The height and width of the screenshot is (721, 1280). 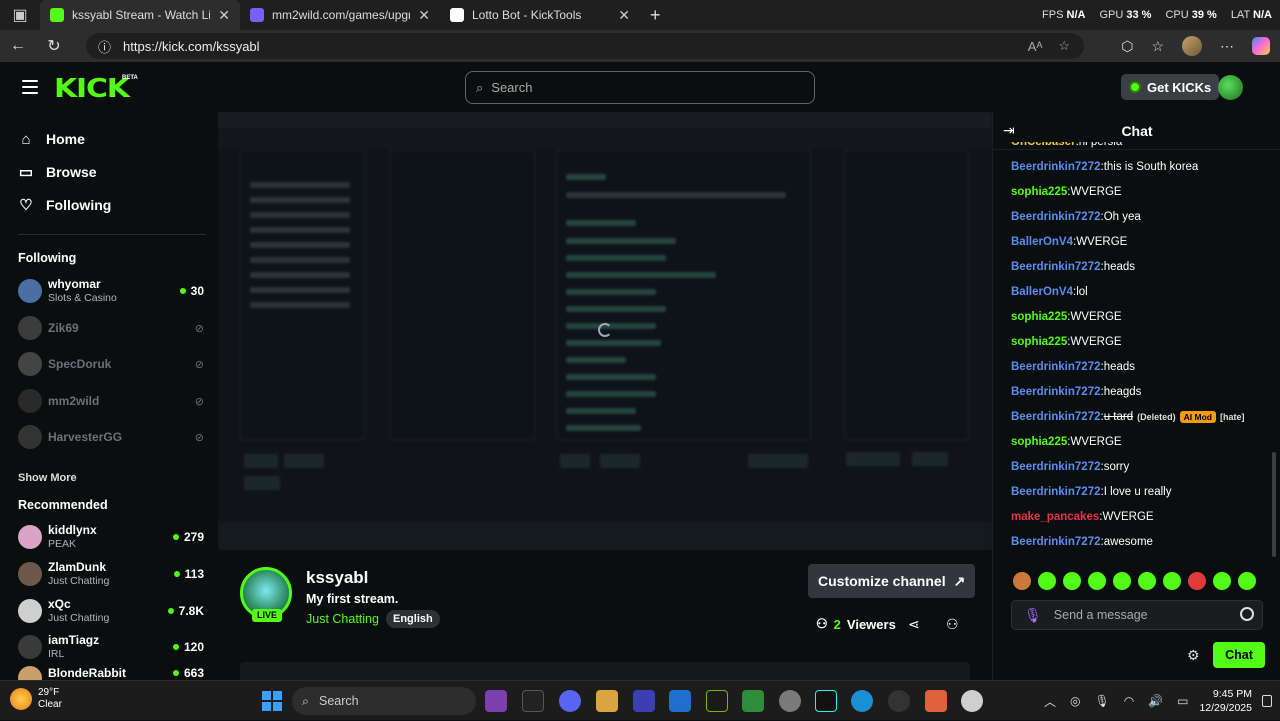 I want to click on menu-icon, so click(x=30, y=87).